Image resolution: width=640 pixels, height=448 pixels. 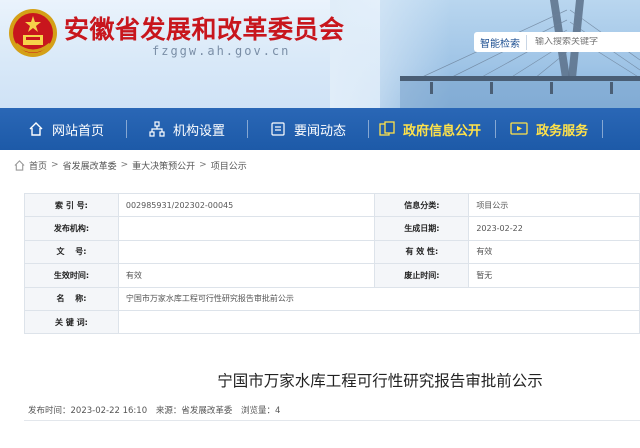 What do you see at coordinates (88, 411) in the screenshot?
I see `publish-time: 发布时间：2023-02-22 16:10` at bounding box center [88, 411].